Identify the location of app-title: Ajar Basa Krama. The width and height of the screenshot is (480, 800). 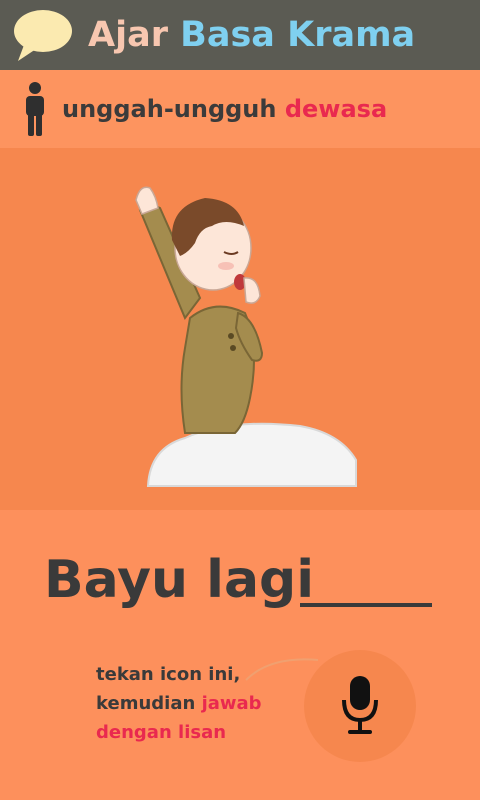
(251, 35).